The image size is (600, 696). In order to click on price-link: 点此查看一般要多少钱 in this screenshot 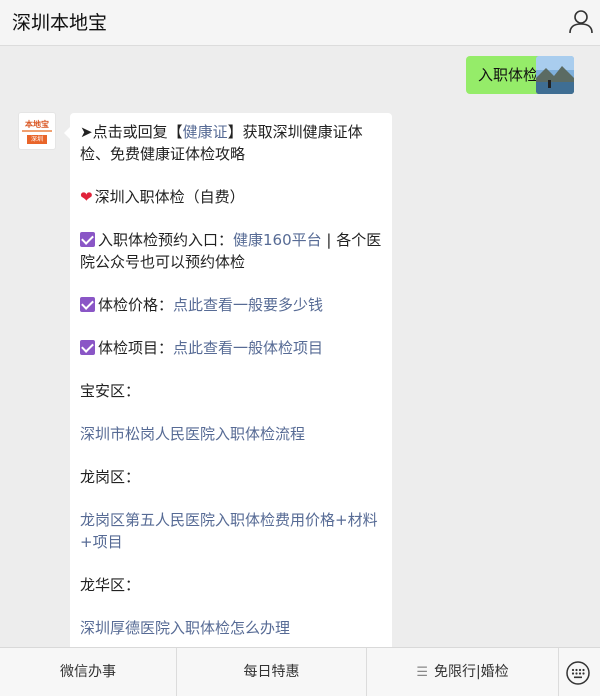, I will do `click(248, 305)`.